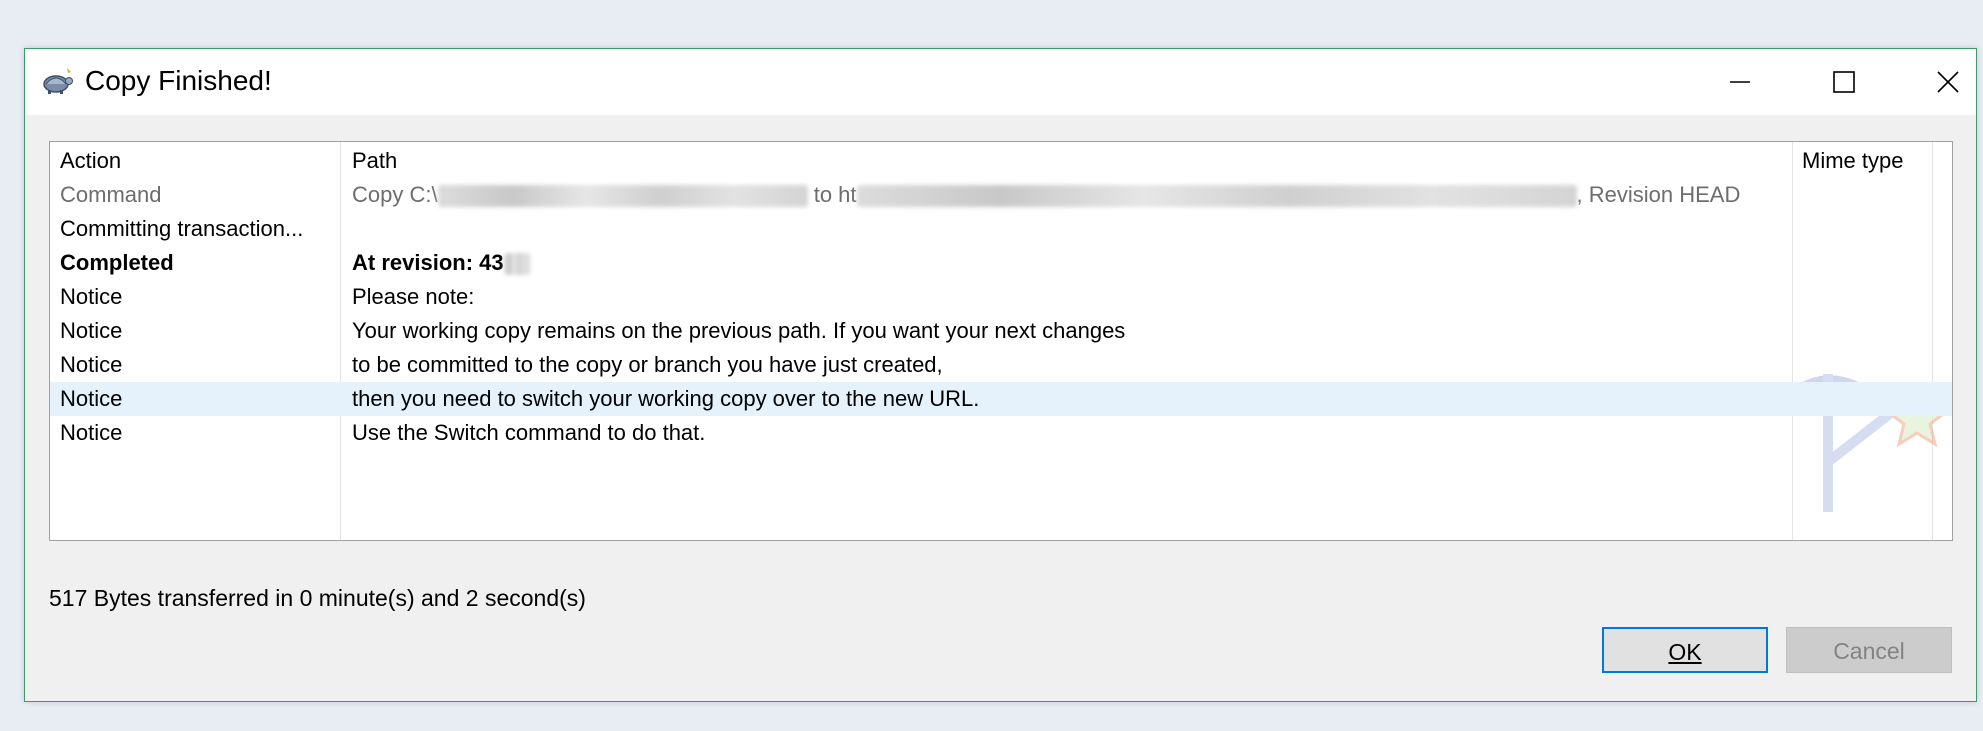  I want to click on row-path: Please note:, so click(413, 296).